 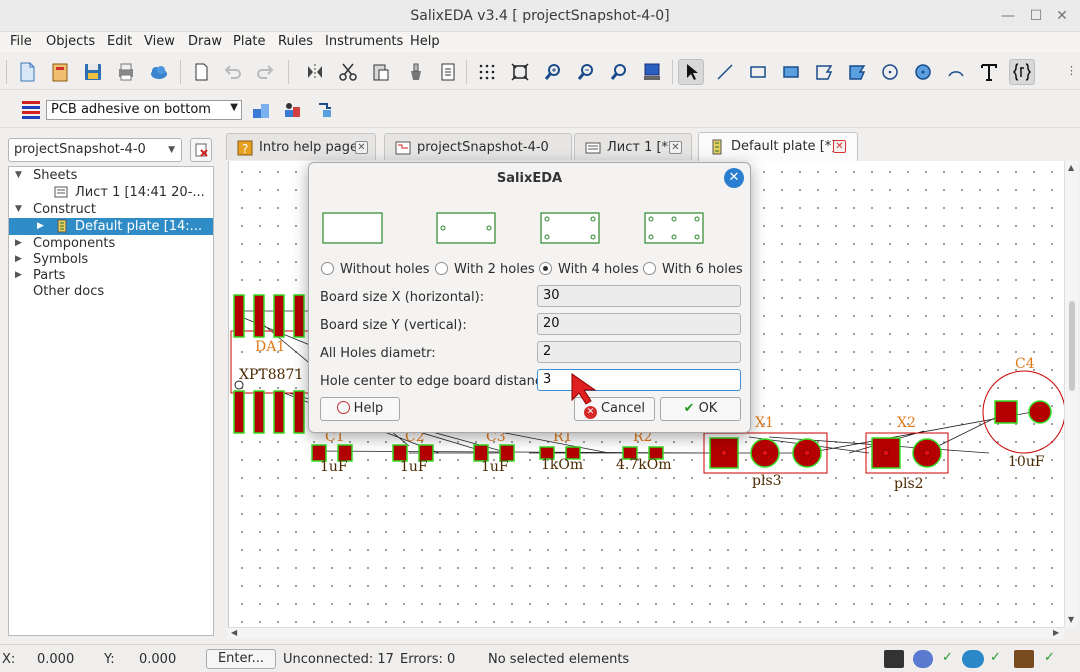 I want to click on size-x-input: 30, so click(x=639, y=296).